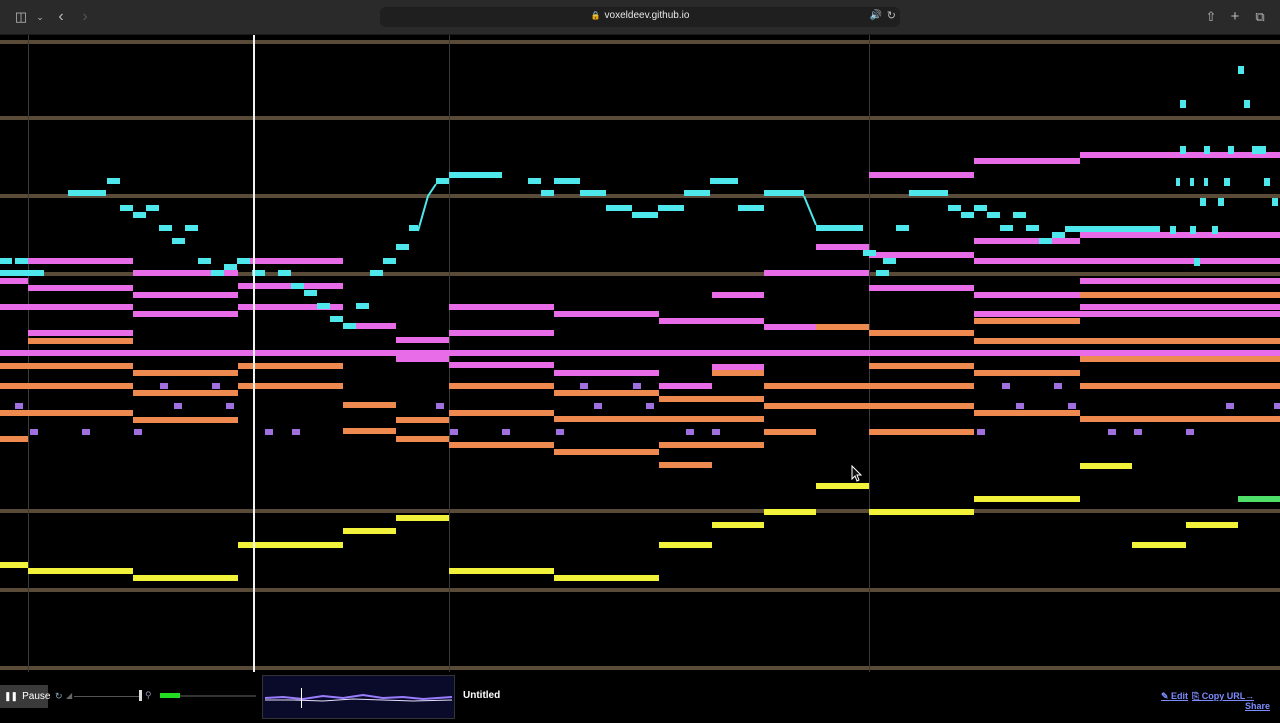 This screenshot has width=1280, height=723. Describe the element at coordinates (647, 15) in the screenshot. I see `url-text: voxeldeev.github.io` at that location.